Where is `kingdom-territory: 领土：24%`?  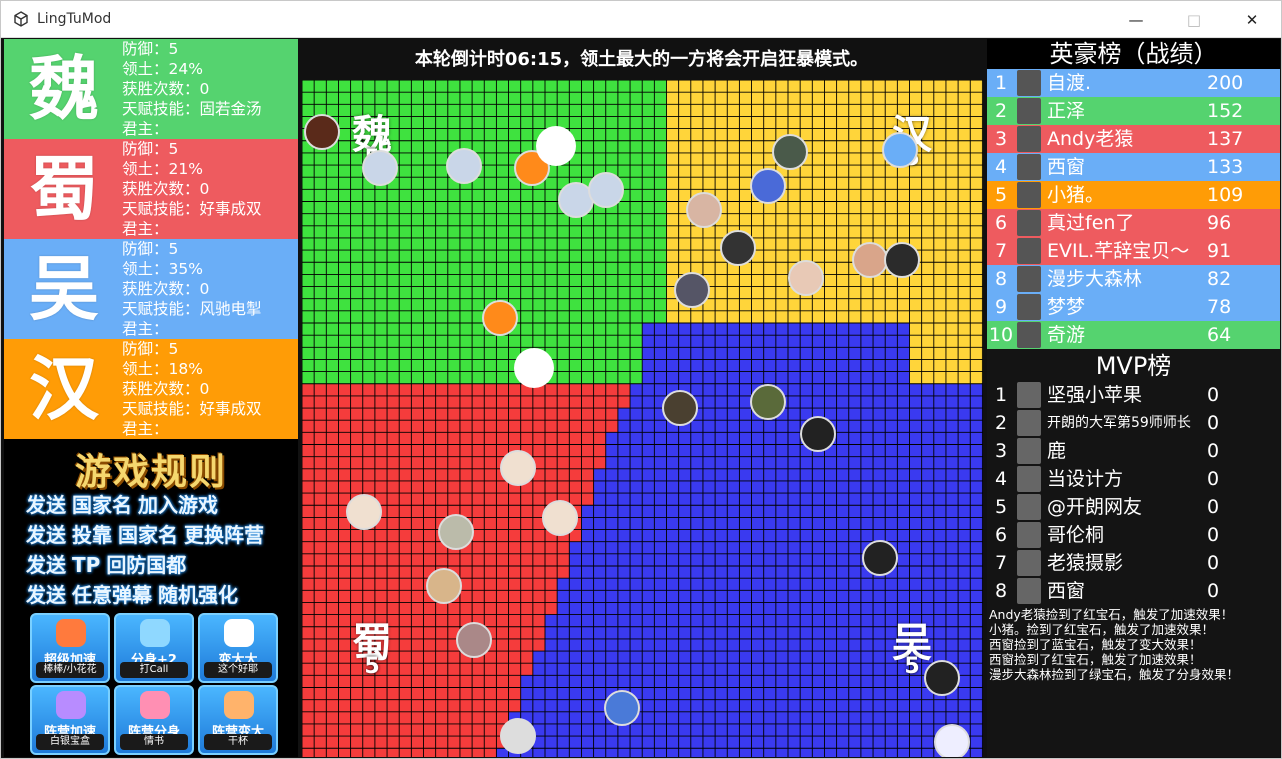 kingdom-territory: 领土：24% is located at coordinates (162, 69).